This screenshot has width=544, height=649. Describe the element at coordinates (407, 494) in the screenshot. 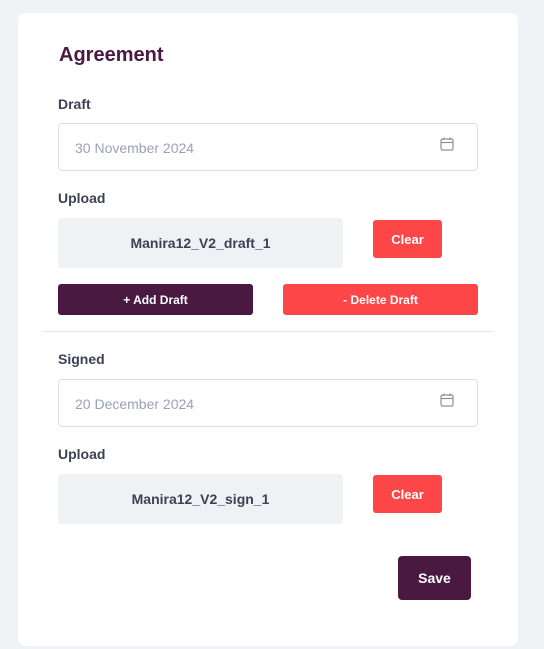

I see `signed-clear-button: Clear` at that location.